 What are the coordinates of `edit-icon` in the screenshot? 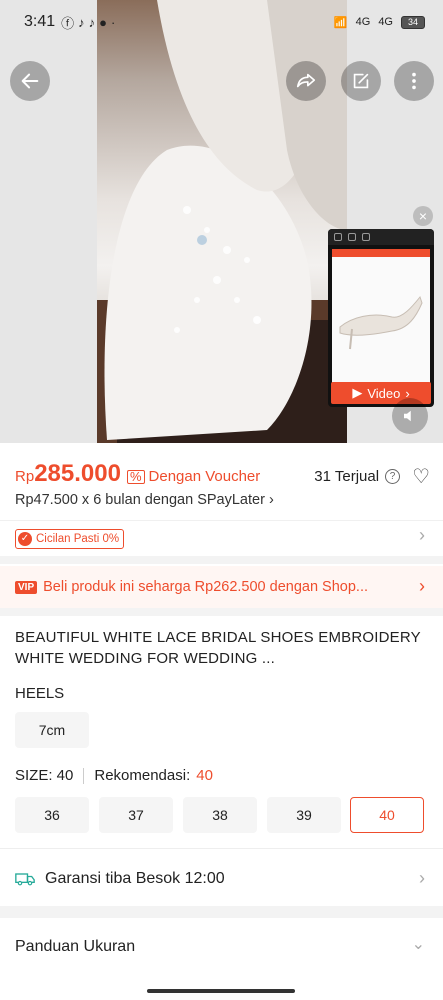 It's located at (361, 81).